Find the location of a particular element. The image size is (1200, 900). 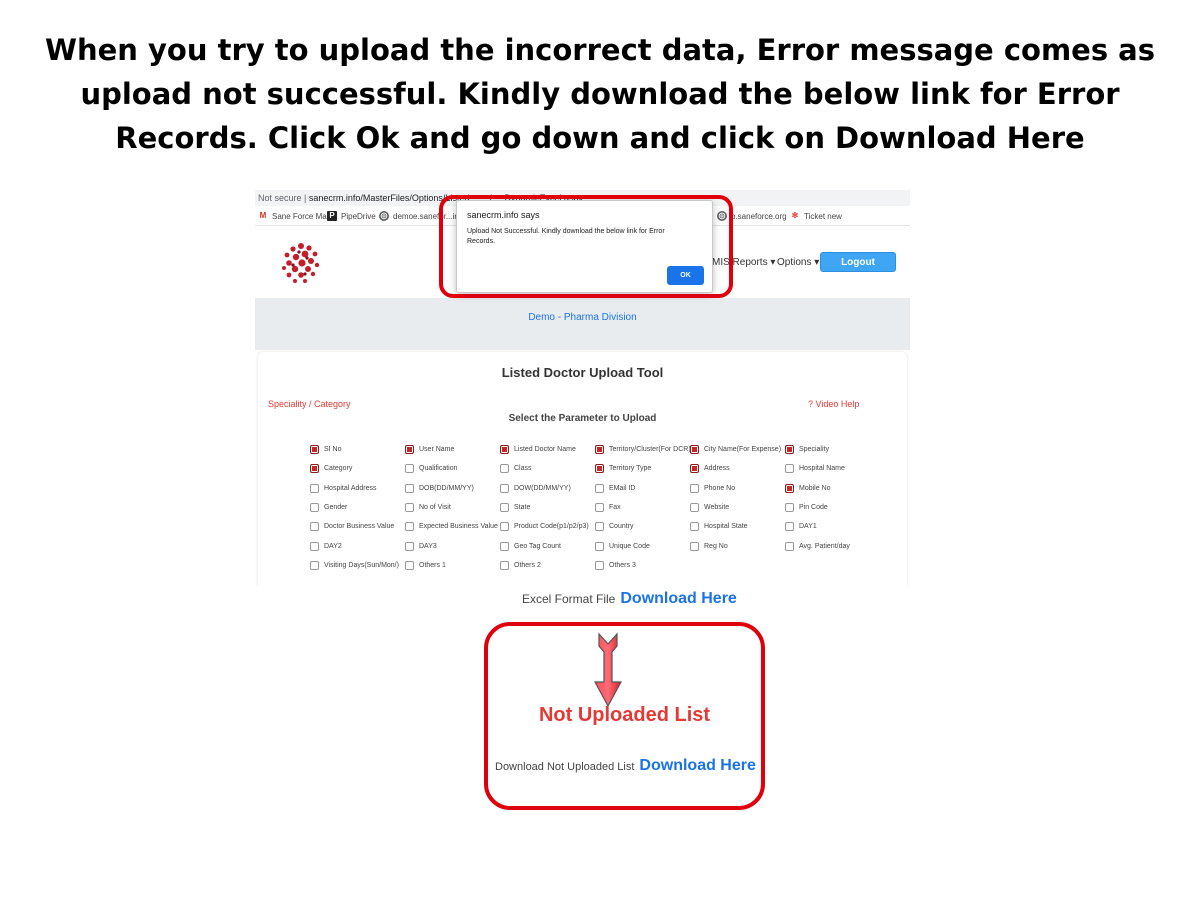

param-option: Avg. Patient/day is located at coordinates (817, 546).